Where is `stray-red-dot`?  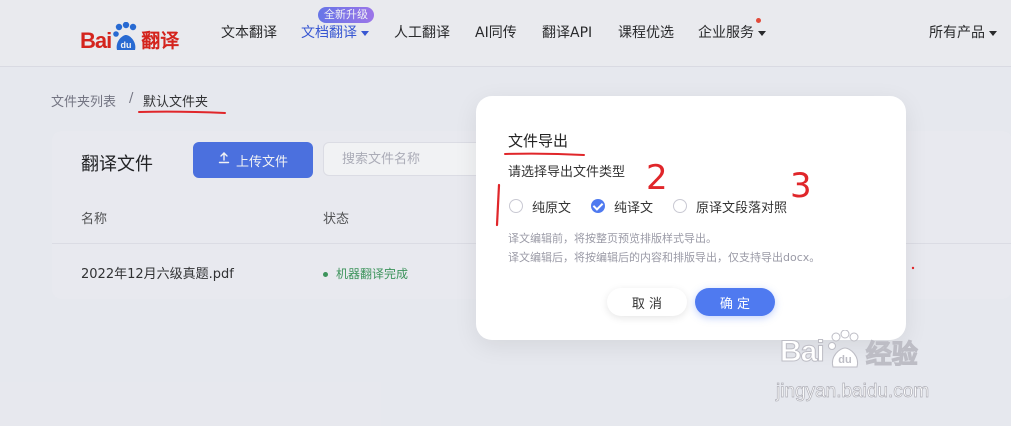 stray-red-dot is located at coordinates (913, 268).